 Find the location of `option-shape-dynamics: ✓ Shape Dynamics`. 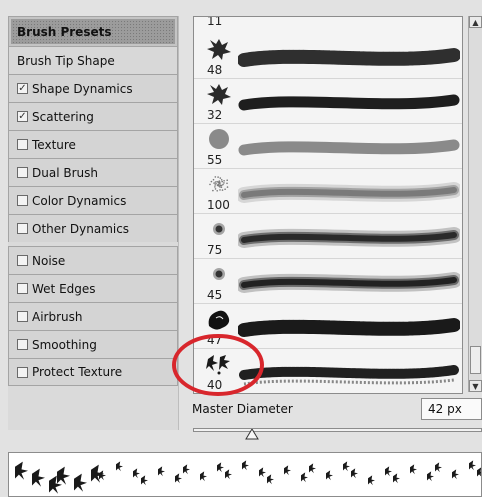

option-shape-dynamics: ✓ Shape Dynamics is located at coordinates (93, 88).